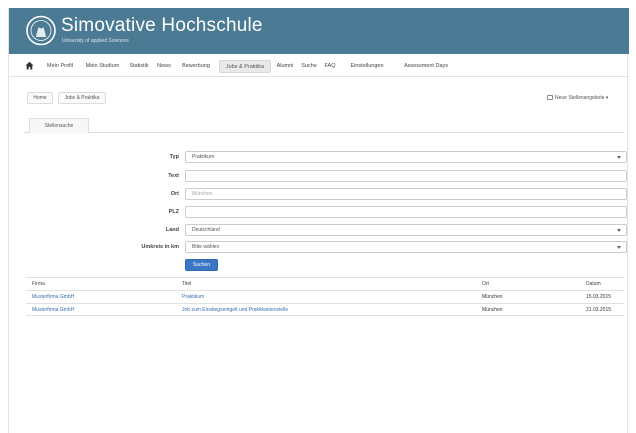 Image resolution: width=636 pixels, height=433 pixels. What do you see at coordinates (59, 125) in the screenshot?
I see `tab-stellensuche: Stellensuche` at bounding box center [59, 125].